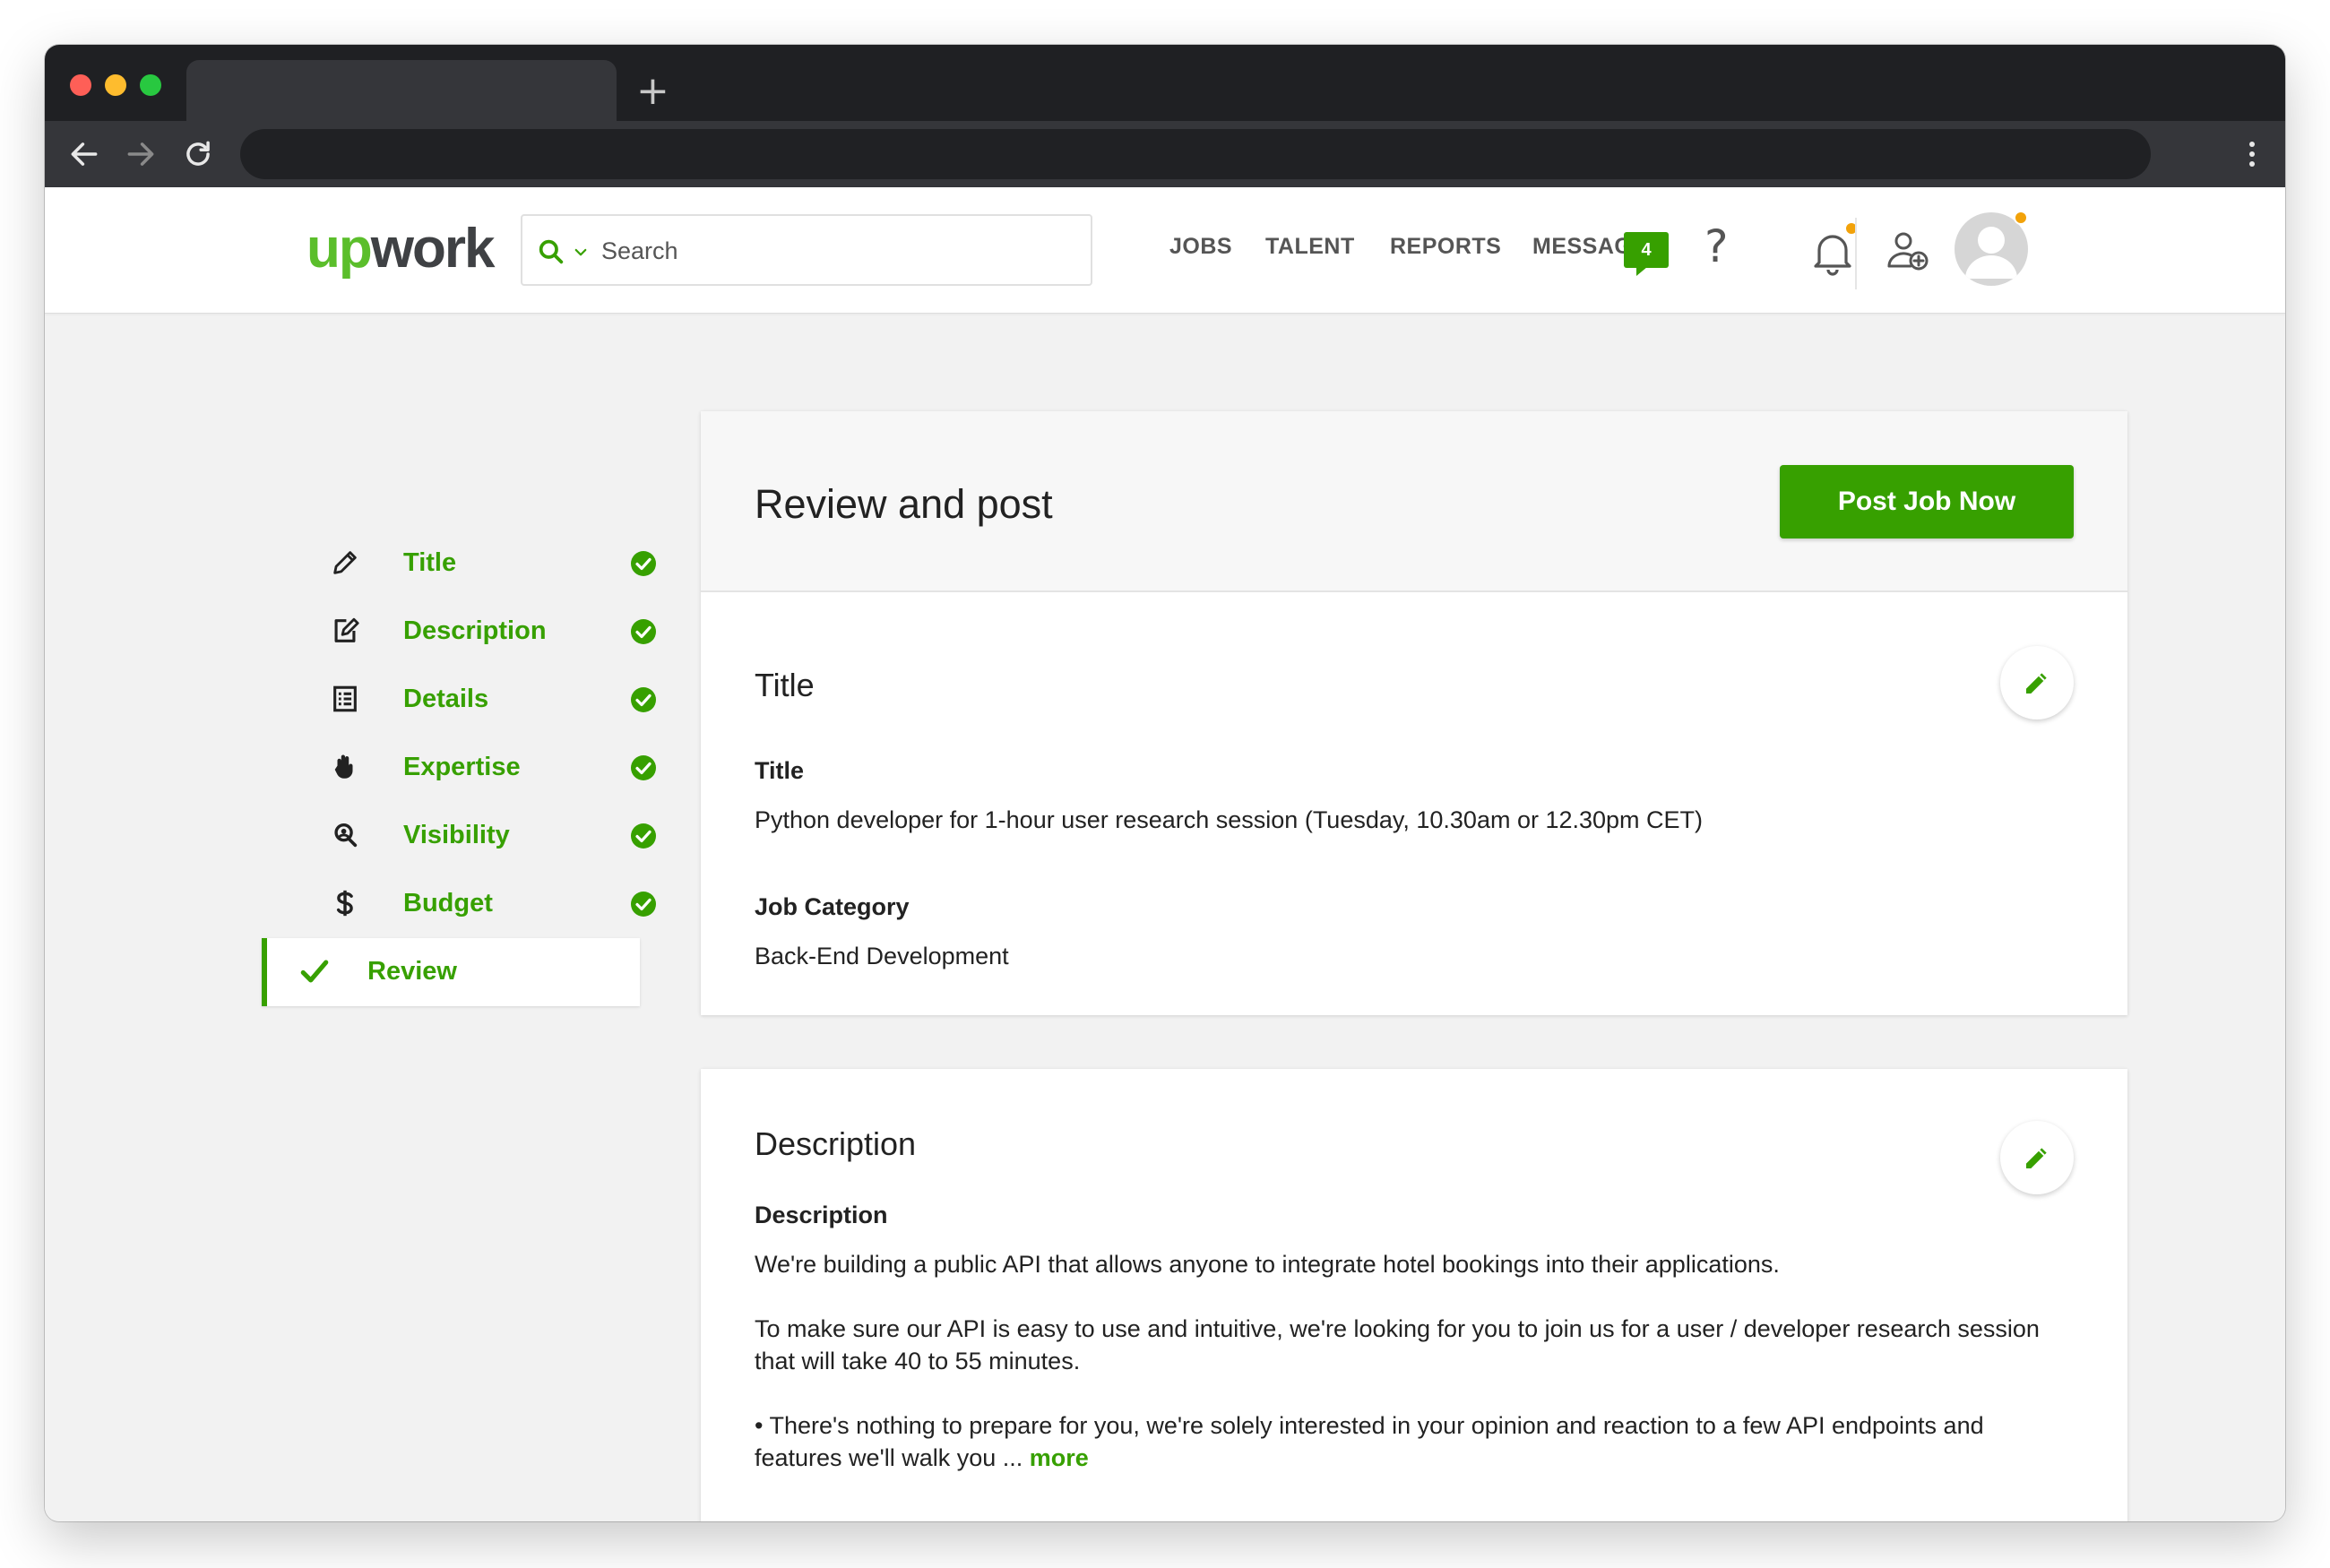  What do you see at coordinates (838, 251) in the screenshot?
I see `search-input` at bounding box center [838, 251].